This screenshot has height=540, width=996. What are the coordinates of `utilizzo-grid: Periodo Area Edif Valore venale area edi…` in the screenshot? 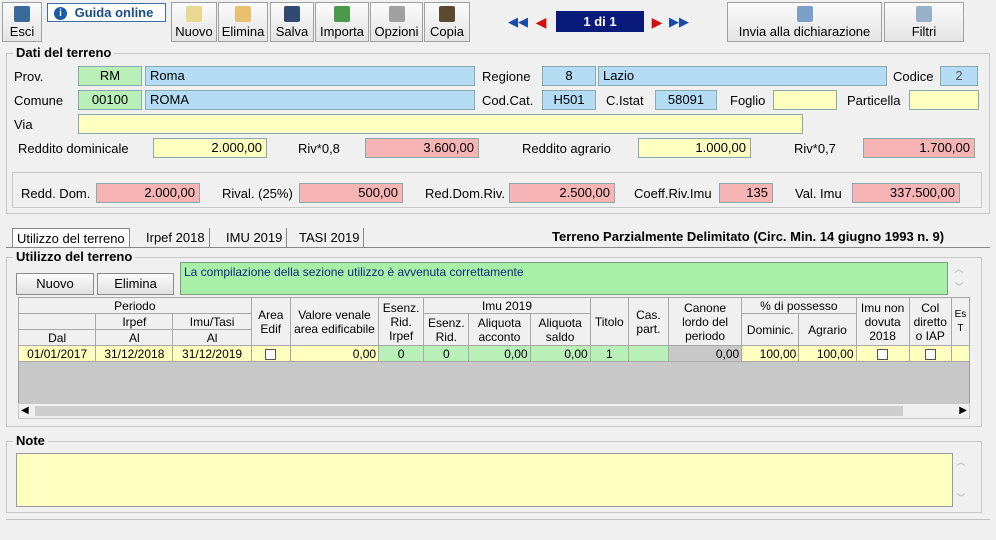 It's located at (494, 329).